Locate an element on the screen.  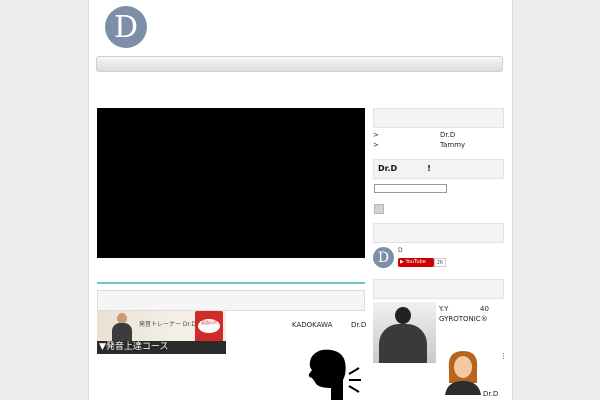
trainer-photo is located at coordinates (122, 327).